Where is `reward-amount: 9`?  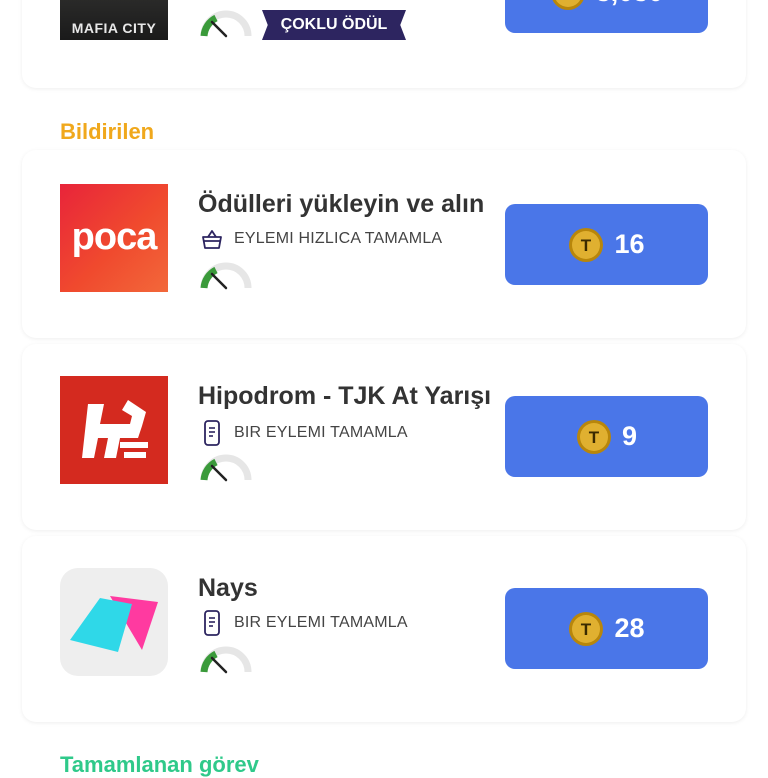
reward-amount: 9 is located at coordinates (629, 436).